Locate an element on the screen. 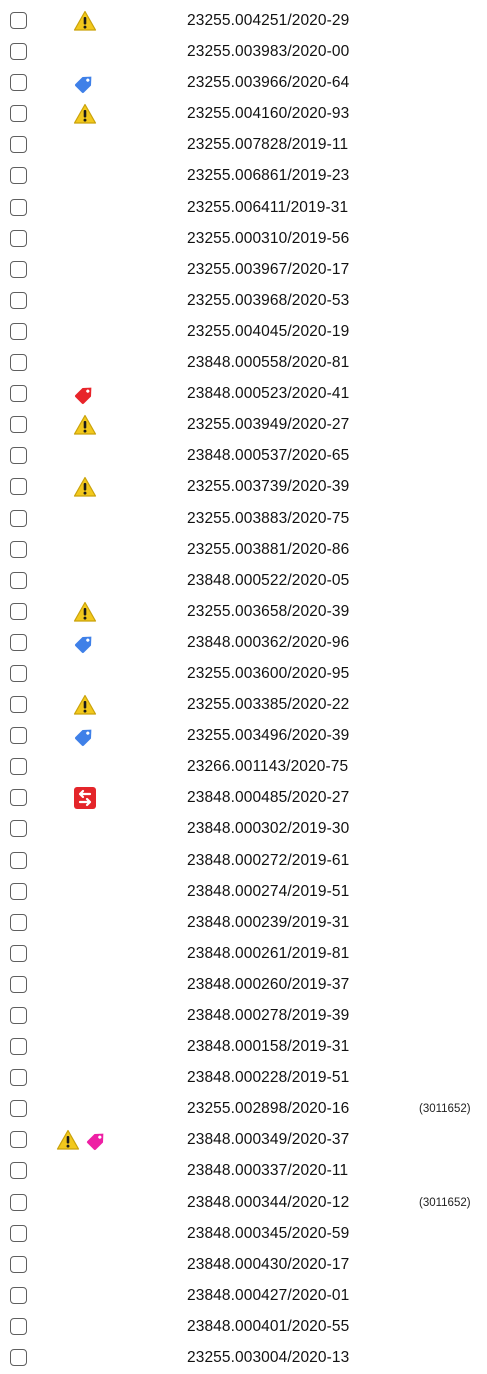 The image size is (487, 1374). process-number: 23848.000272/2019-61 is located at coordinates (268, 861).